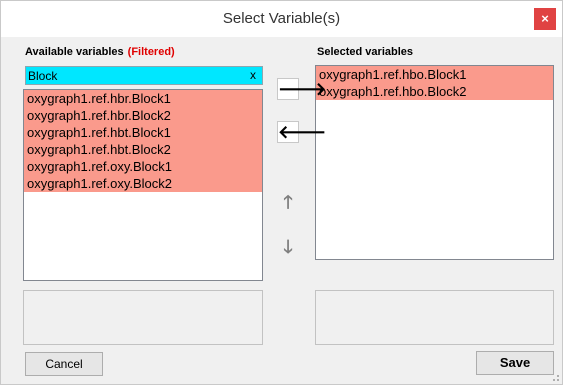  What do you see at coordinates (64, 364) in the screenshot?
I see `cancel-button: Cancel` at bounding box center [64, 364].